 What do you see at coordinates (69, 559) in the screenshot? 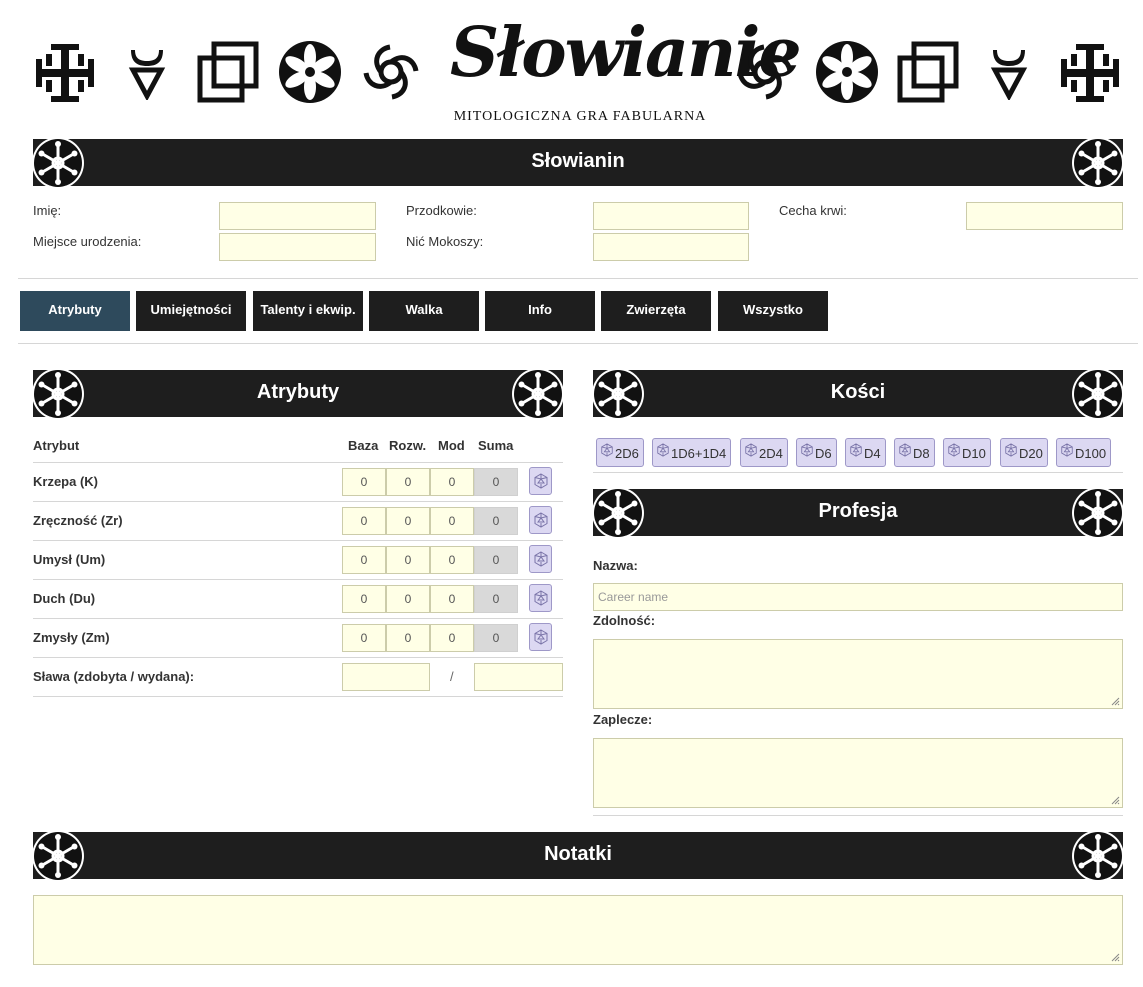
I see `attribute-label: Umysł (Um)` at bounding box center [69, 559].